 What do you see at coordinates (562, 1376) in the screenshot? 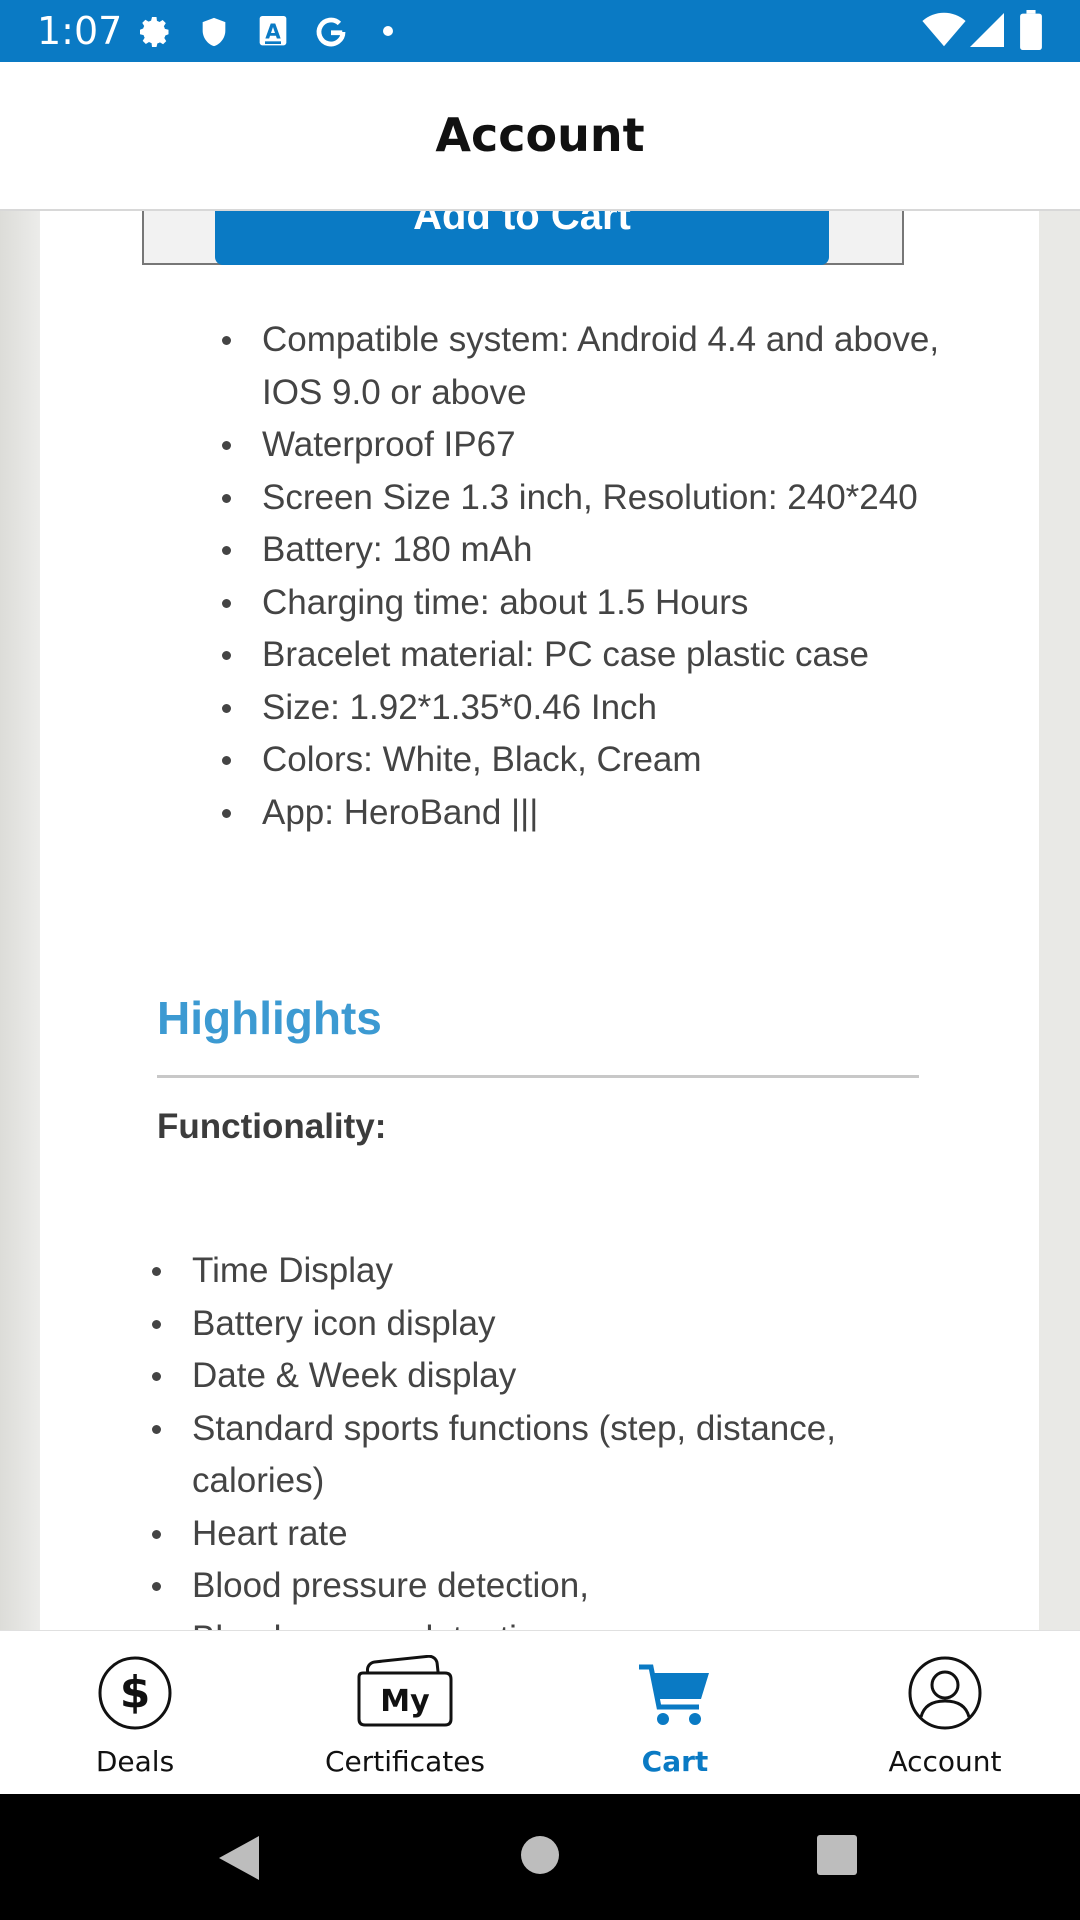
I see `list-item: Date & Week display` at bounding box center [562, 1376].